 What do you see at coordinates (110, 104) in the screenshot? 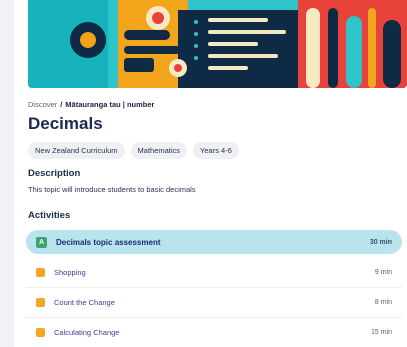
I see `breadcrumb-current: Mātauranga tau | number` at bounding box center [110, 104].